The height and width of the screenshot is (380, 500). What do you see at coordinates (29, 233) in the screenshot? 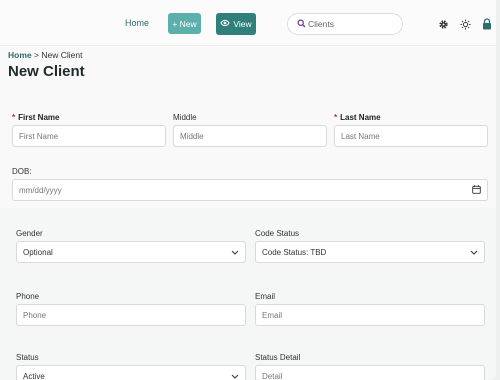
I see `gender-label: Gender` at bounding box center [29, 233].